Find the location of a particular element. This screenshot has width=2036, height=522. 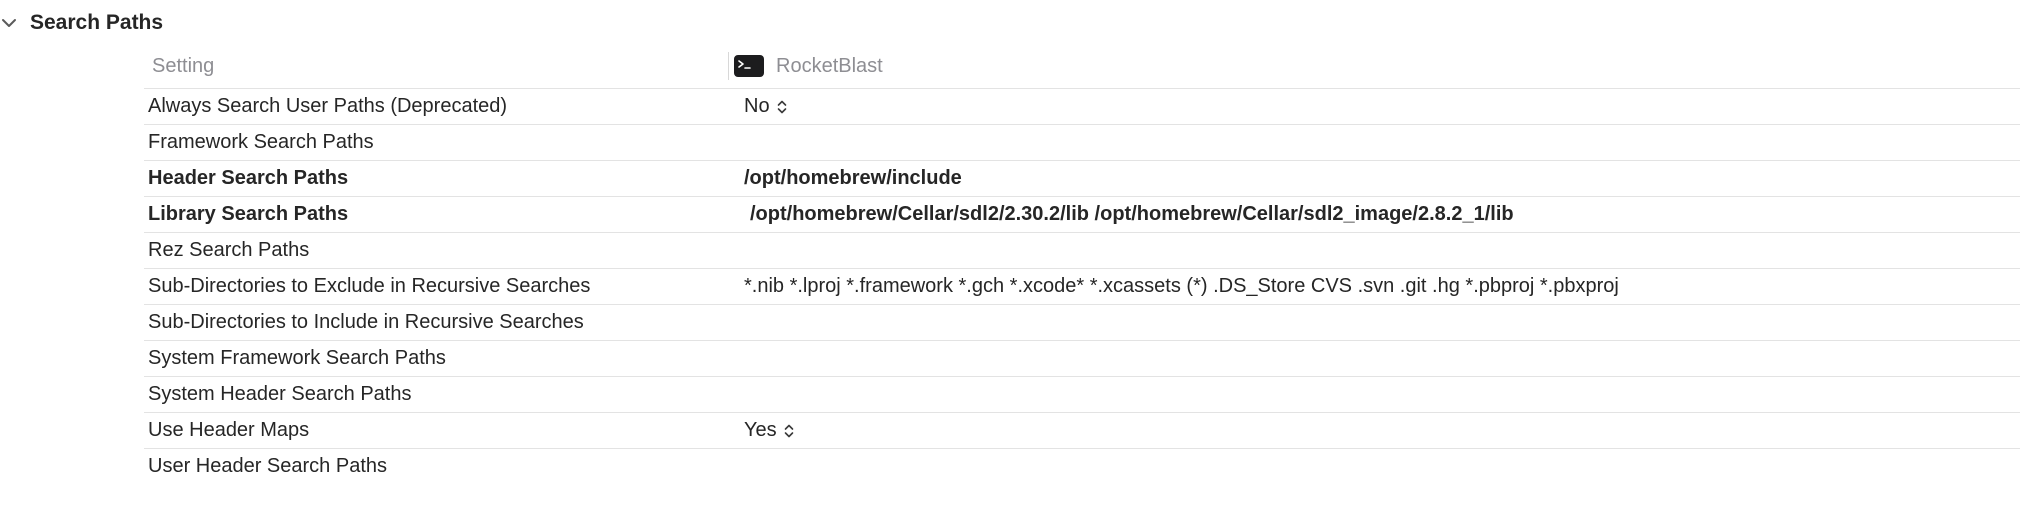

setting-row-system-header-search-paths: System Header Search Paths is located at coordinates (1082, 394).